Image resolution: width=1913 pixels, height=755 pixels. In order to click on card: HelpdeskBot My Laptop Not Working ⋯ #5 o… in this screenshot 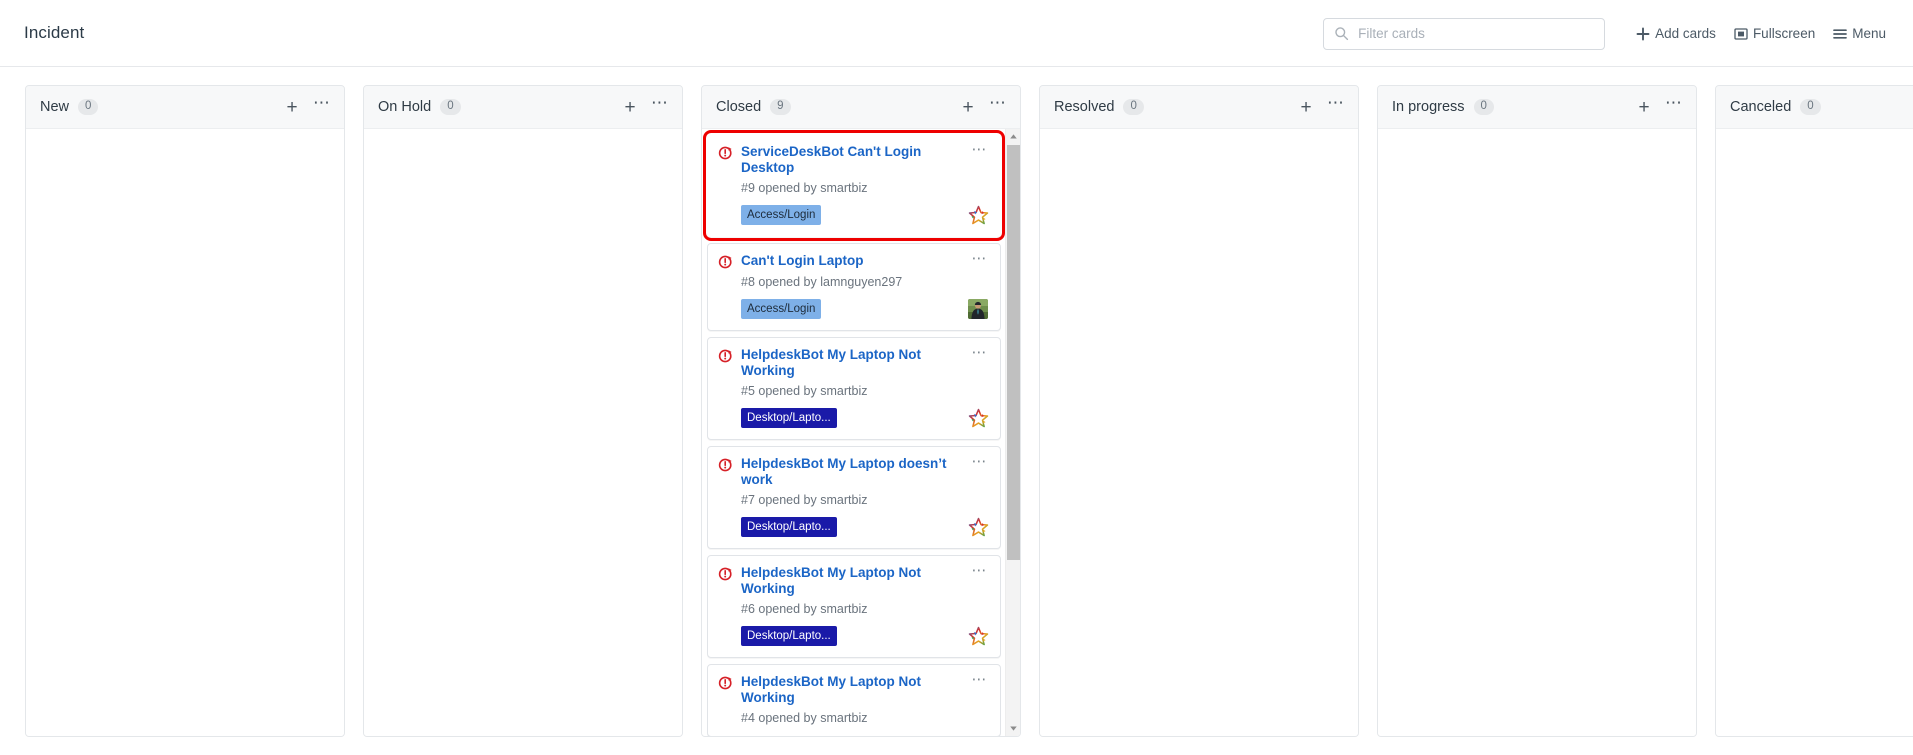, I will do `click(854, 388)`.